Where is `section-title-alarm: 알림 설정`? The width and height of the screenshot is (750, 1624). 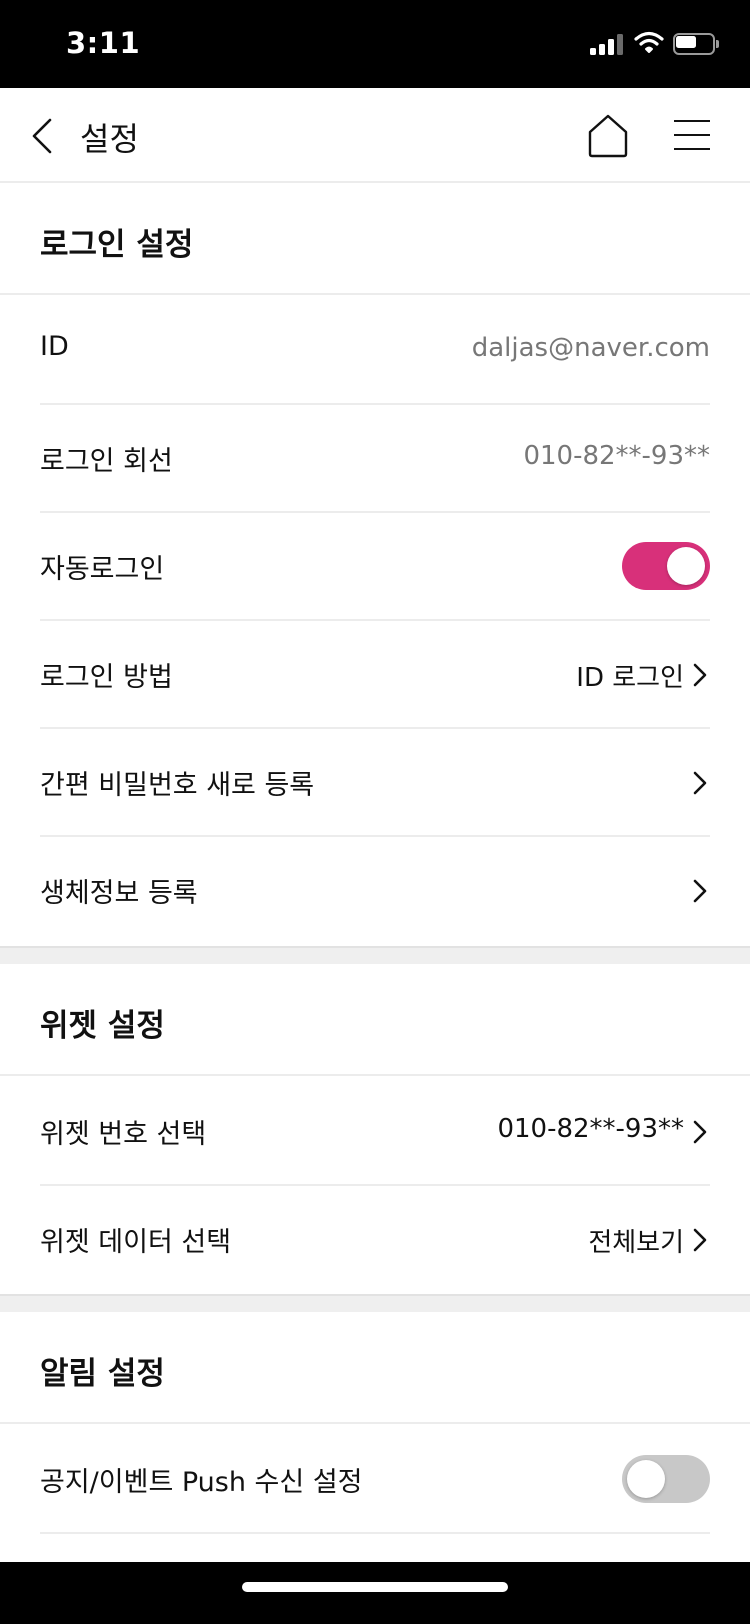 section-title-alarm: 알림 설정 is located at coordinates (102, 1374).